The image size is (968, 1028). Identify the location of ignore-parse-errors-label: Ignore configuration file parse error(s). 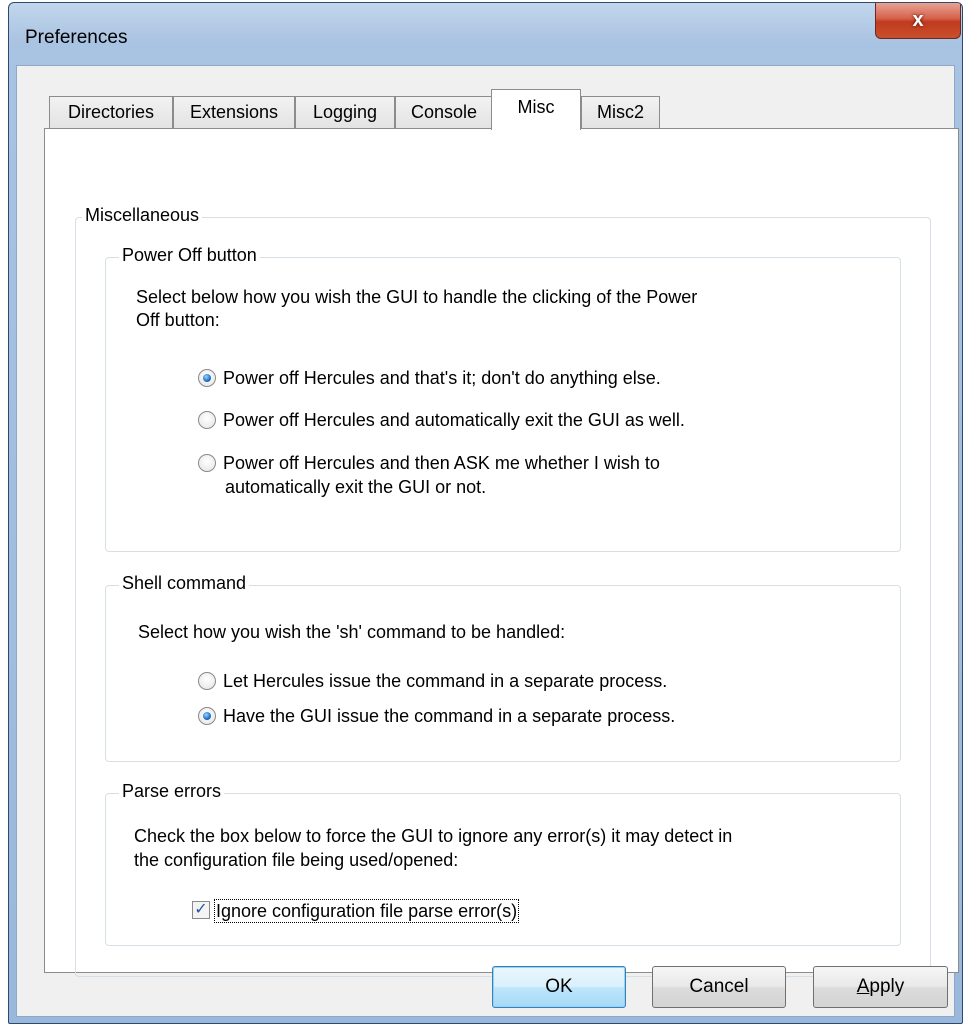
(367, 911).